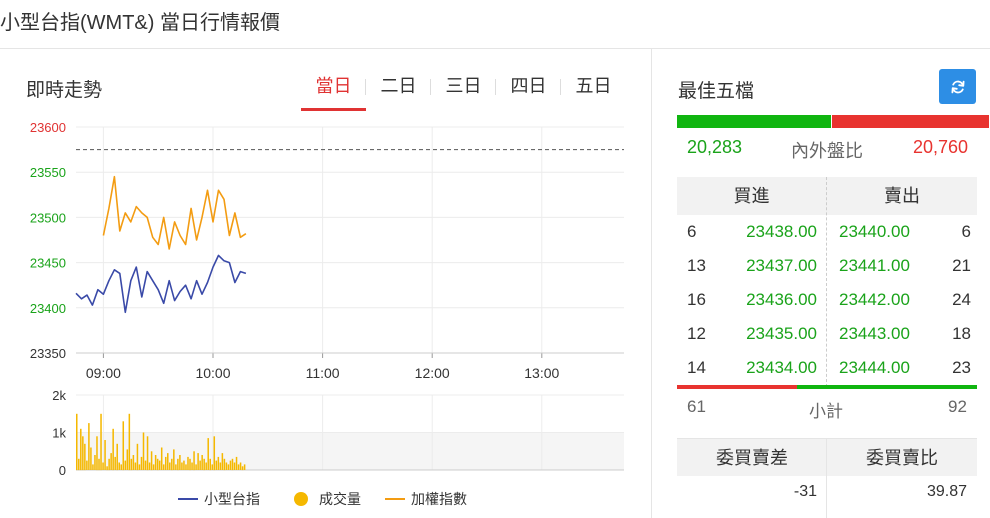  What do you see at coordinates (961, 299) in the screenshot?
I see `ask-volume: 24` at bounding box center [961, 299].